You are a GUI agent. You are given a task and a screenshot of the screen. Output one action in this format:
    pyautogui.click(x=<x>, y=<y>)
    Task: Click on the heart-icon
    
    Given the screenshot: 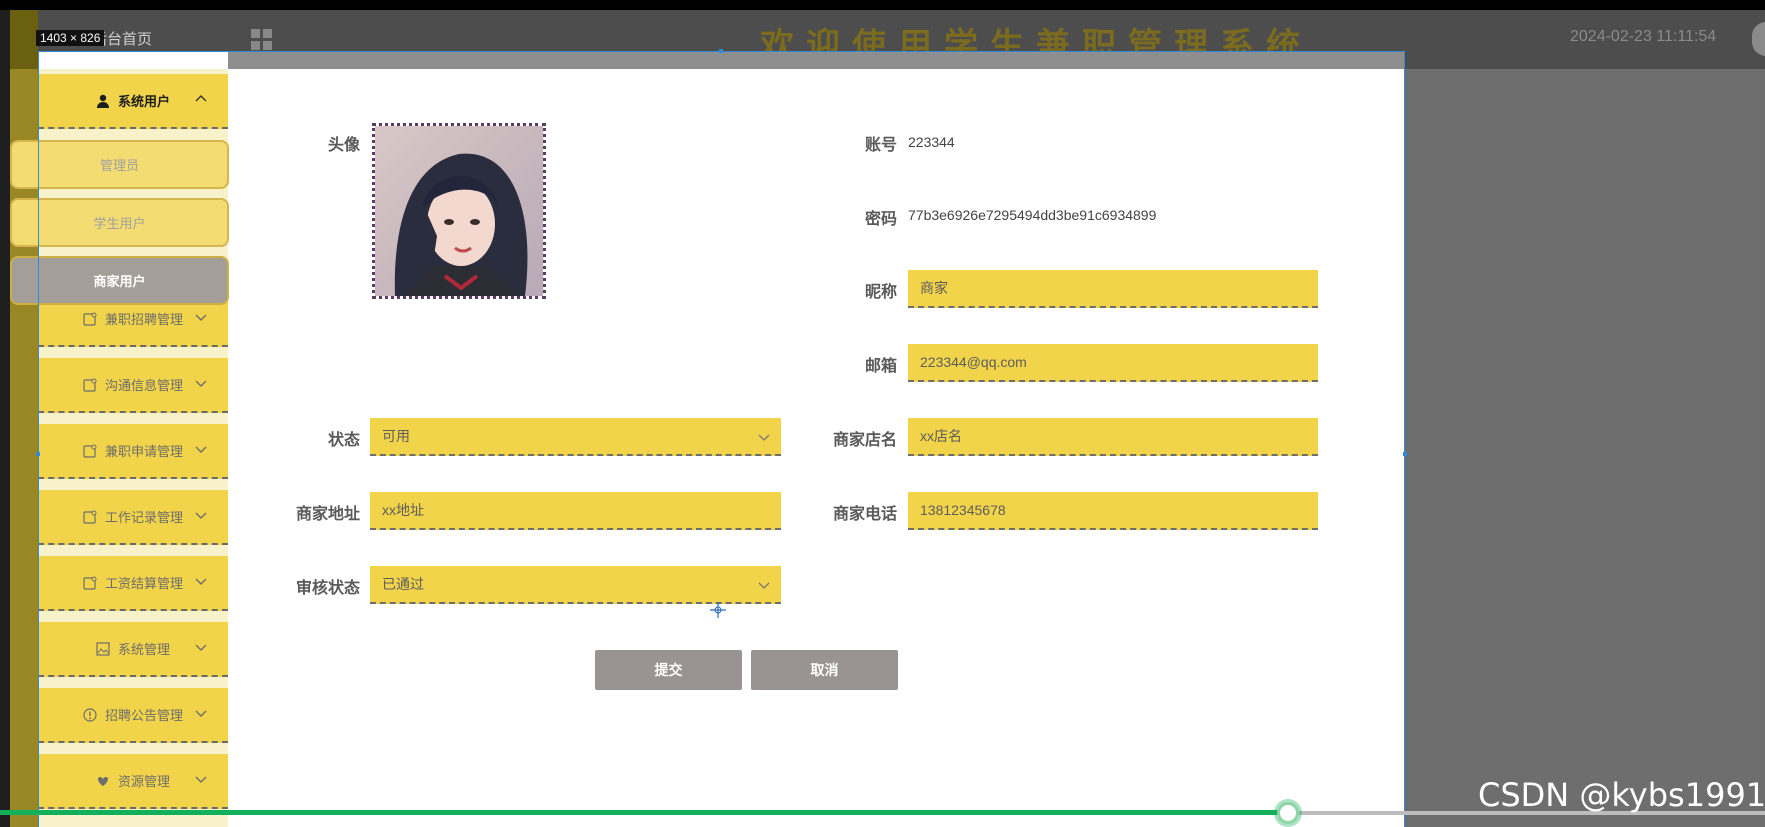 What is the action you would take?
    pyautogui.click(x=103, y=781)
    